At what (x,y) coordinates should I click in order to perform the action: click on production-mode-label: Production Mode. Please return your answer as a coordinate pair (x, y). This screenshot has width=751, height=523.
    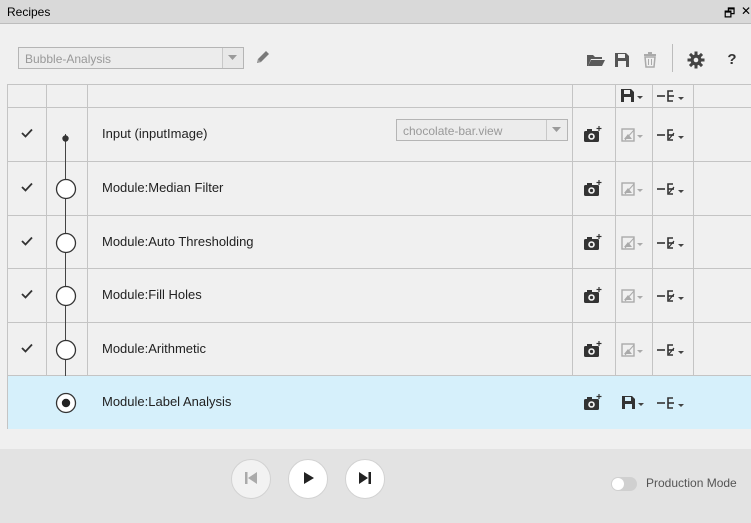
    Looking at the image, I should click on (691, 483).